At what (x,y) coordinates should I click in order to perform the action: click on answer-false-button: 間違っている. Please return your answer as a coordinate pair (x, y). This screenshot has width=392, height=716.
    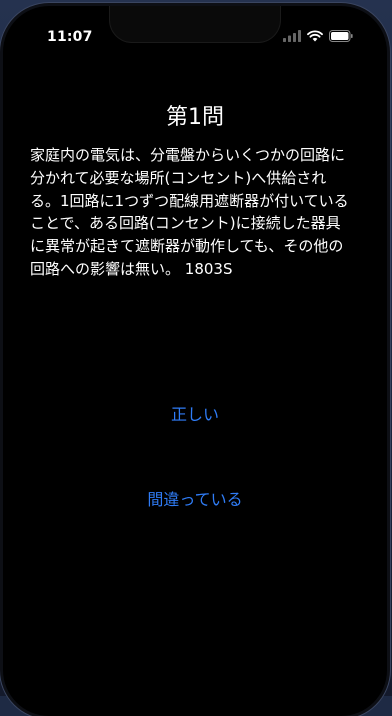
    Looking at the image, I should click on (195, 498).